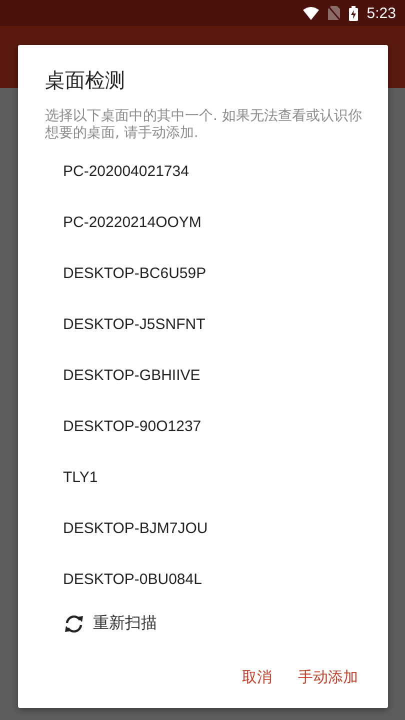 The image size is (405, 720). What do you see at coordinates (203, 426) in the screenshot?
I see `desktop-item: DESKTOP-90O1237` at bounding box center [203, 426].